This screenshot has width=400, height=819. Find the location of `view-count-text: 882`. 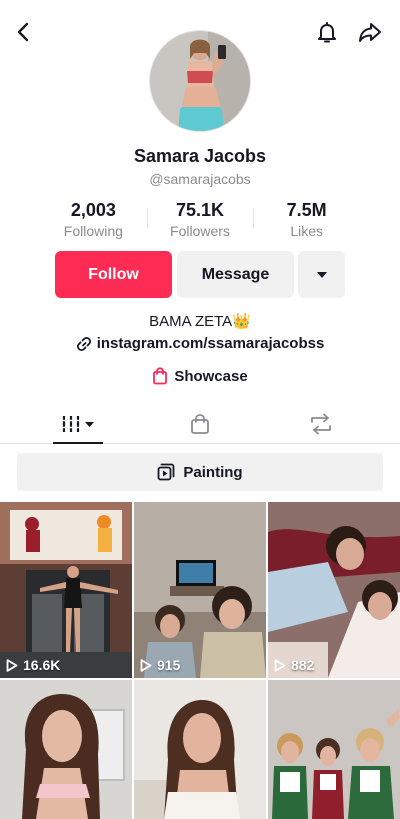

view-count-text: 882 is located at coordinates (303, 665).